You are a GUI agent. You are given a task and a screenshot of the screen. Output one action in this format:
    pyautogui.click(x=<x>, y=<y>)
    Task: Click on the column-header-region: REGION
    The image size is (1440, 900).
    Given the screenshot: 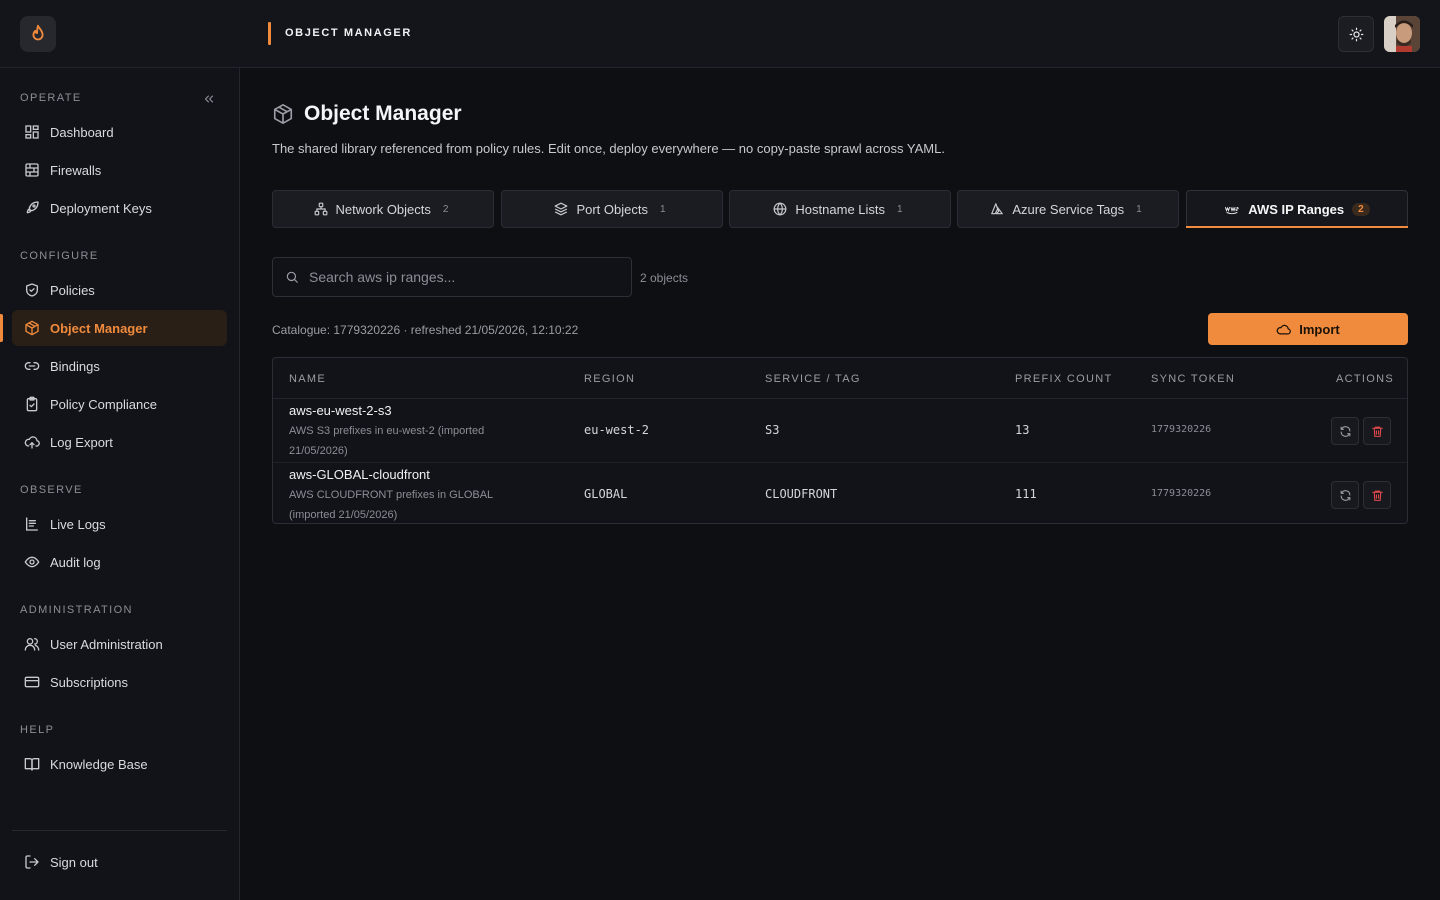 What is the action you would take?
    pyautogui.click(x=610, y=379)
    